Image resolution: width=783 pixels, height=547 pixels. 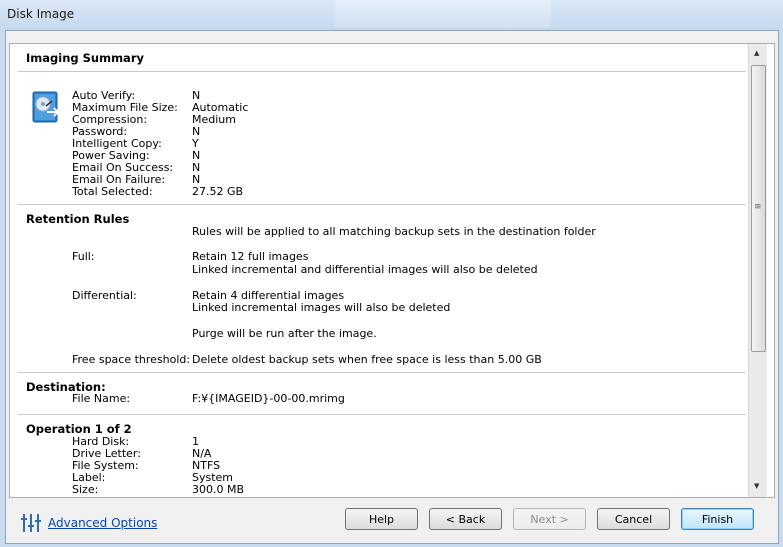 I want to click on file-name-label: File Name:, so click(x=101, y=398).